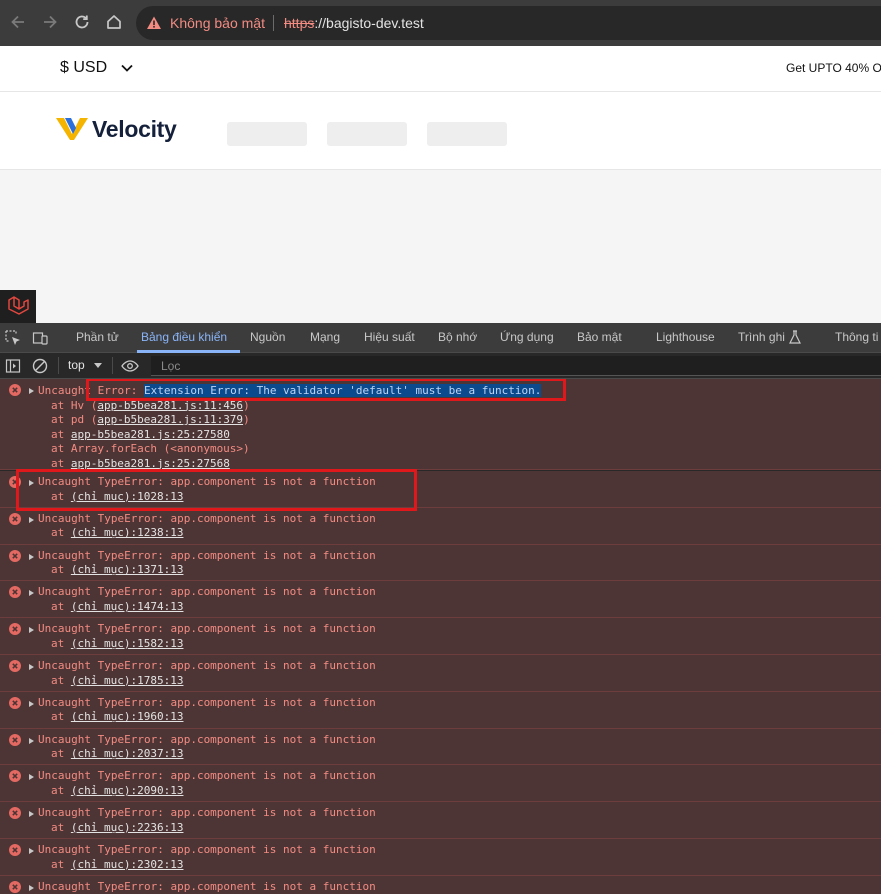  What do you see at coordinates (40, 338) in the screenshot?
I see `device-toolbar-icon` at bounding box center [40, 338].